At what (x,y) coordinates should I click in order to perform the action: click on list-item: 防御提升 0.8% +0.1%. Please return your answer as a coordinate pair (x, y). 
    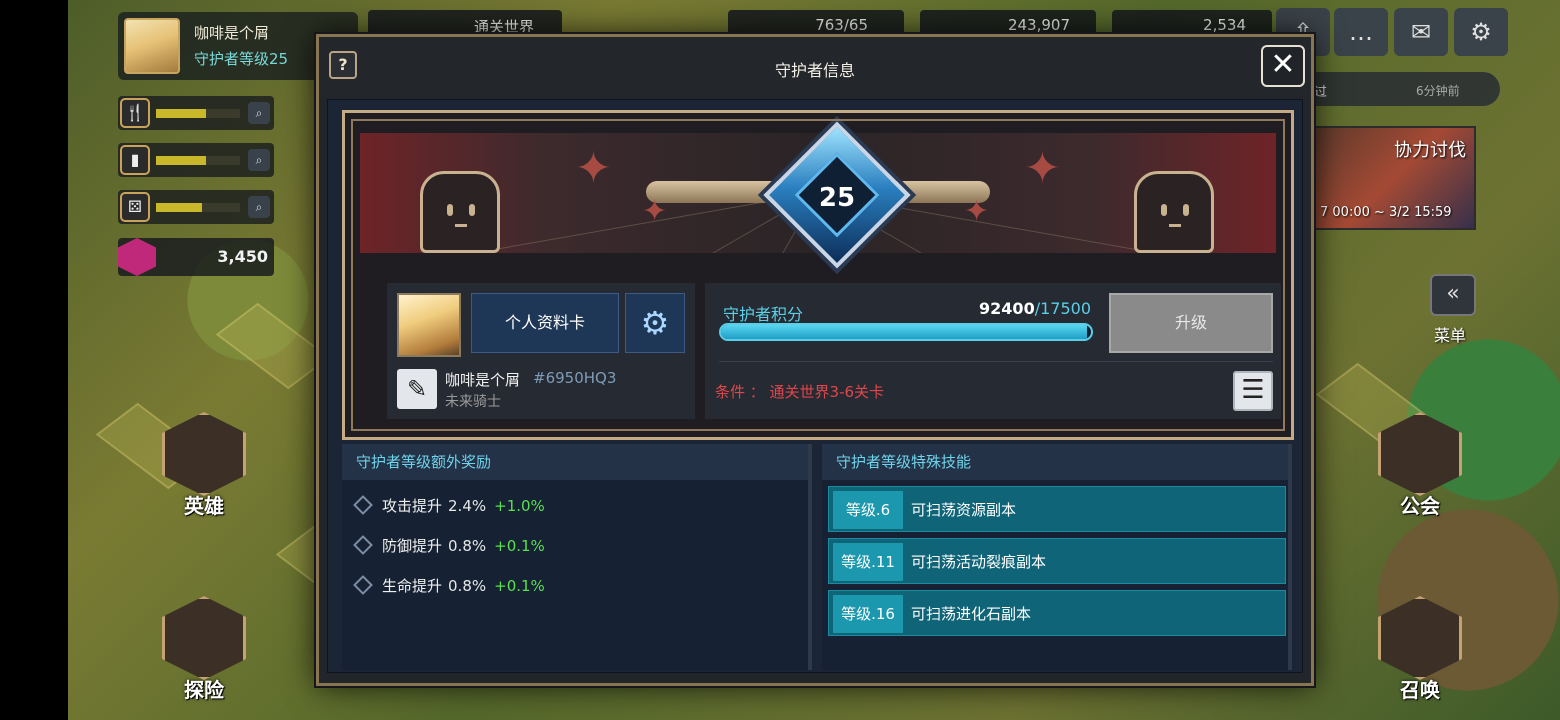
    Looking at the image, I should click on (448, 546).